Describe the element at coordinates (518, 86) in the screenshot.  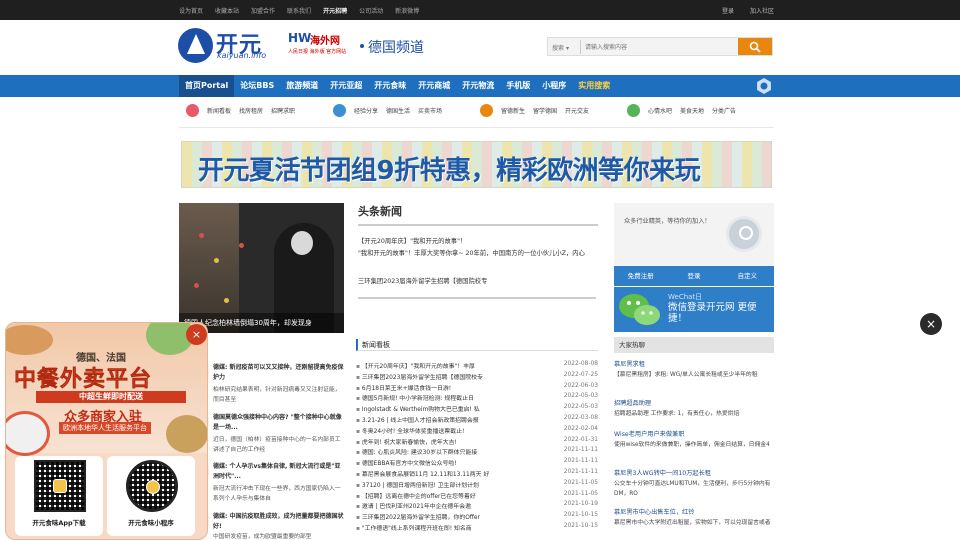
I see `nav-item-mobile: 手机版` at that location.